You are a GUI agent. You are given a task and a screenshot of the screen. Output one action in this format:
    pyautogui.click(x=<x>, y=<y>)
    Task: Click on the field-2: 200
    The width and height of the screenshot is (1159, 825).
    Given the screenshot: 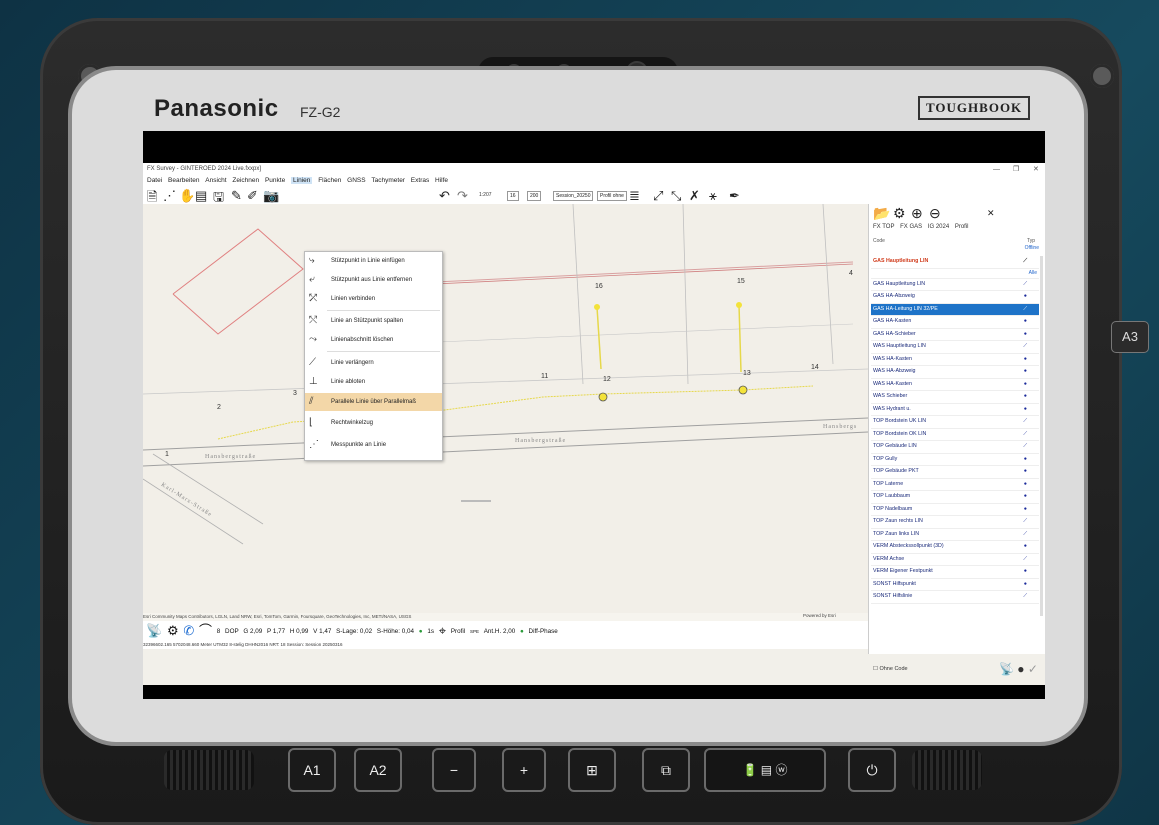 What is the action you would take?
    pyautogui.click(x=534, y=196)
    